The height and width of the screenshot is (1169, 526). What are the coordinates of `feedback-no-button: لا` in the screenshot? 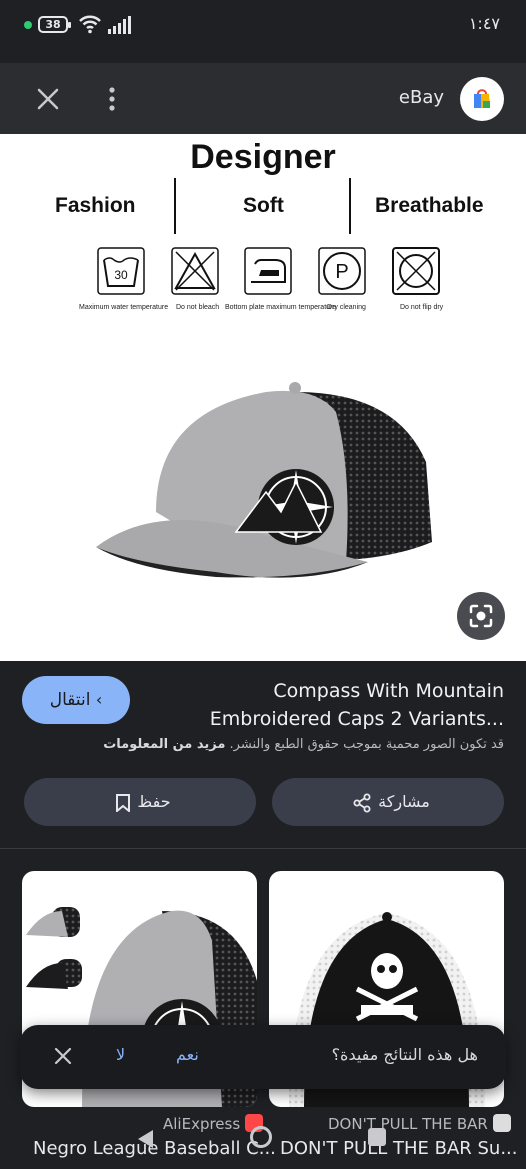 It's located at (120, 1054).